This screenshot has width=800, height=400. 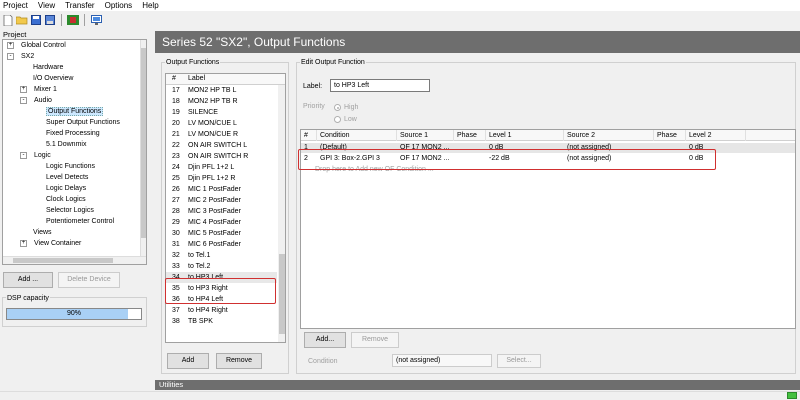 What do you see at coordinates (176, 244) in the screenshot?
I see `list-item-num: 31` at bounding box center [176, 244].